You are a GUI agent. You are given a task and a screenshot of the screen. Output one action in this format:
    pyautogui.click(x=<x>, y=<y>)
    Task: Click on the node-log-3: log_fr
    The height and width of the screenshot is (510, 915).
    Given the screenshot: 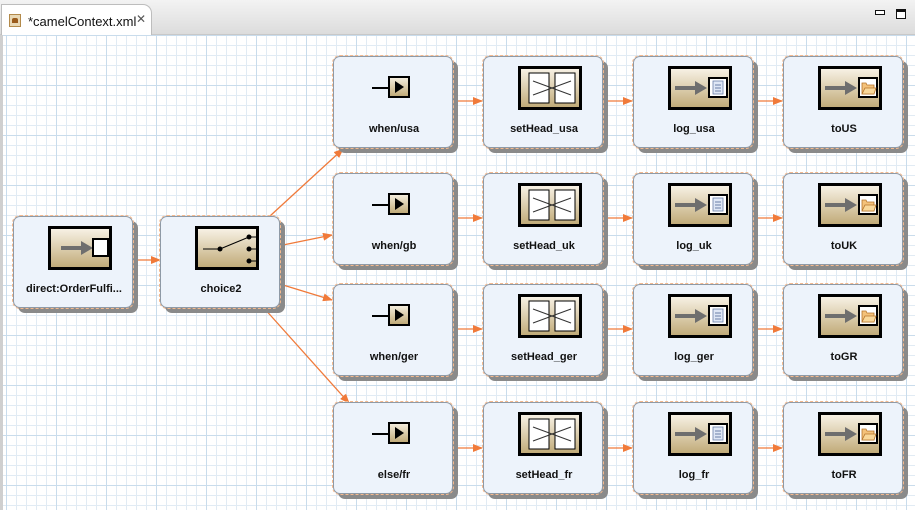 What is the action you would take?
    pyautogui.click(x=695, y=450)
    